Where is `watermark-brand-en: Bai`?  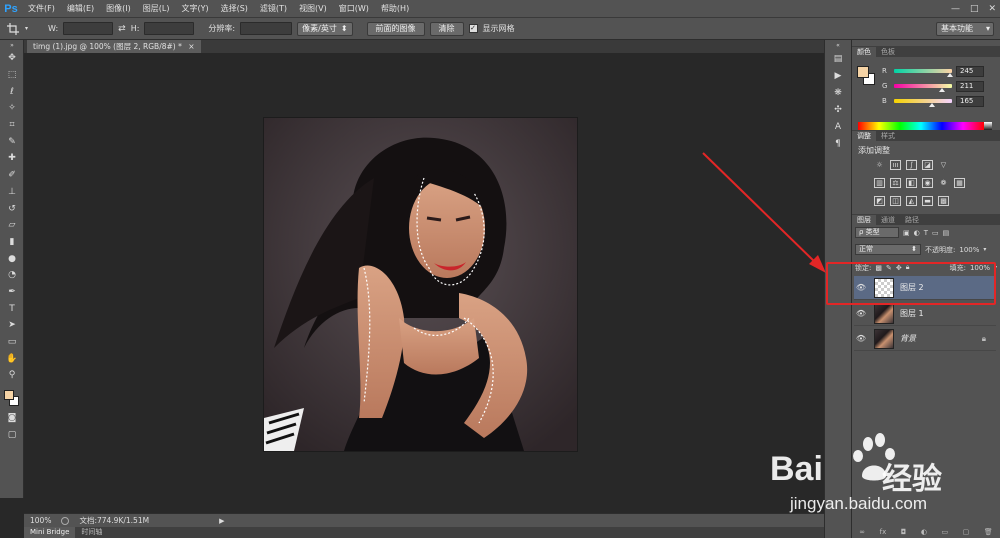 watermark-brand-en: Bai is located at coordinates (796, 469).